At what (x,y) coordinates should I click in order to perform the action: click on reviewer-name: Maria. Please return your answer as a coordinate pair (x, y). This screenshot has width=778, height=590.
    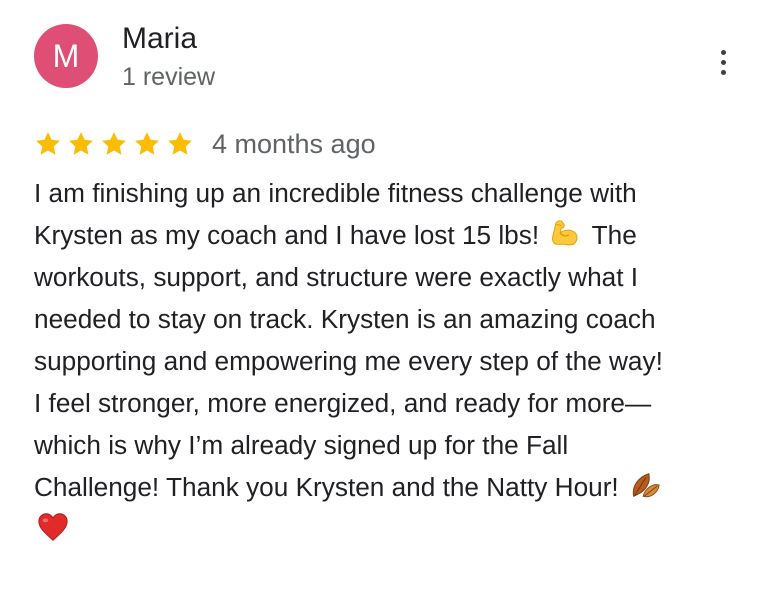
    Looking at the image, I should click on (159, 39).